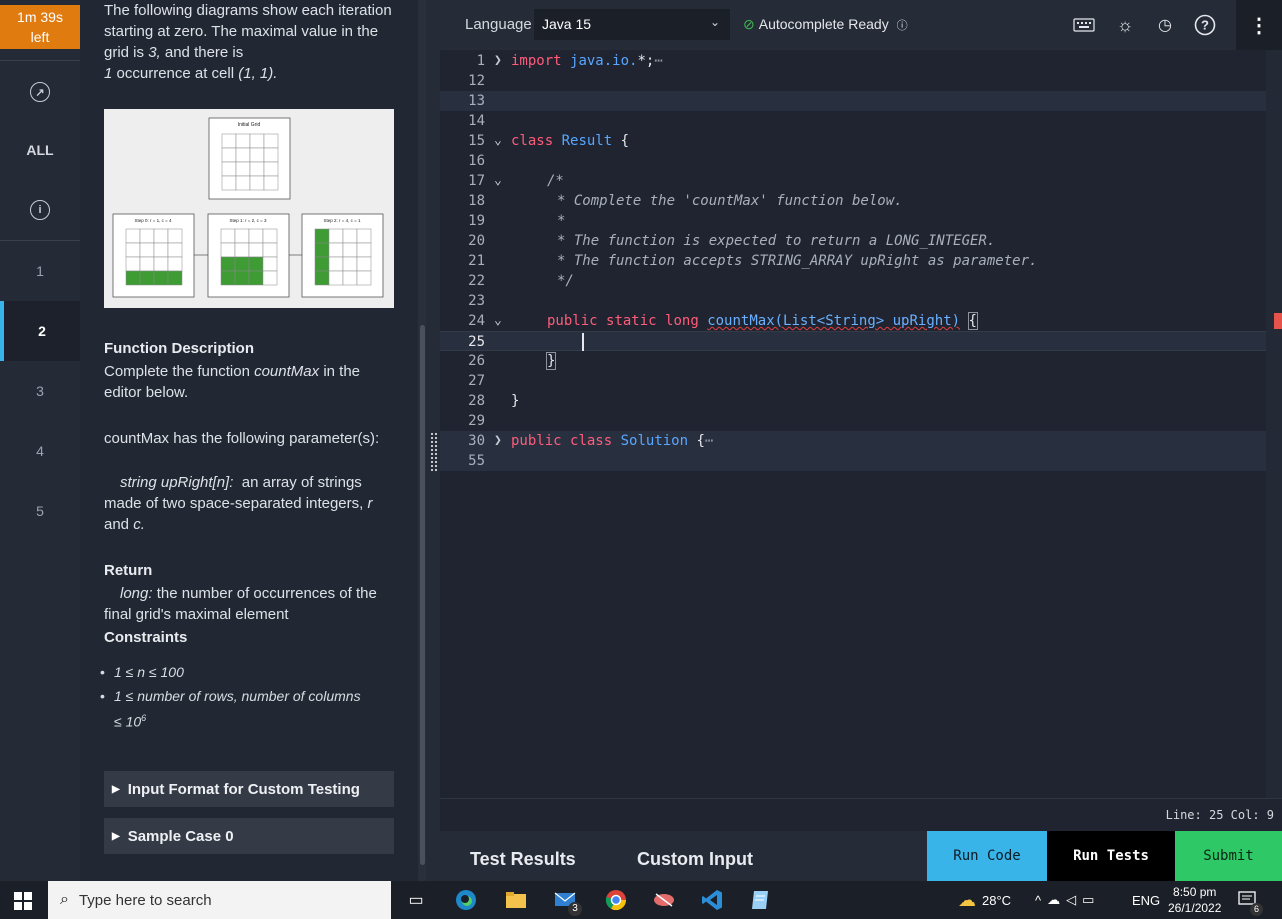  Describe the element at coordinates (523, 859) in the screenshot. I see `tab-test-results: Test Results` at that location.